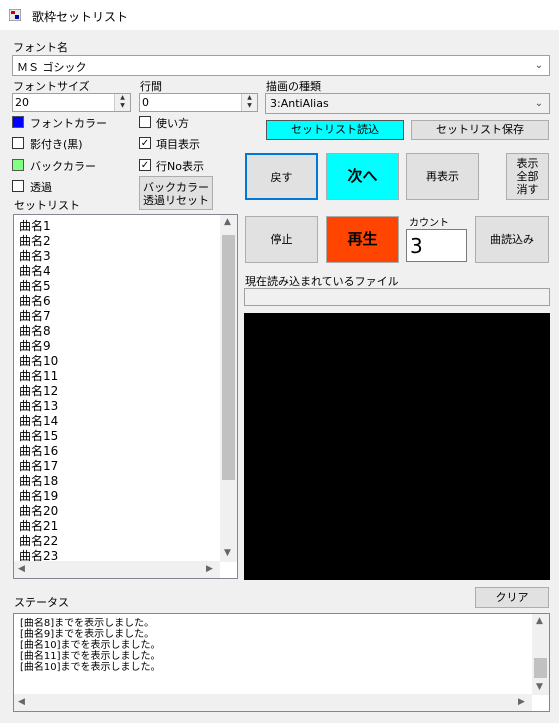 This screenshot has height=723, width=559. I want to click on list-item: 曲名5, so click(35, 286).